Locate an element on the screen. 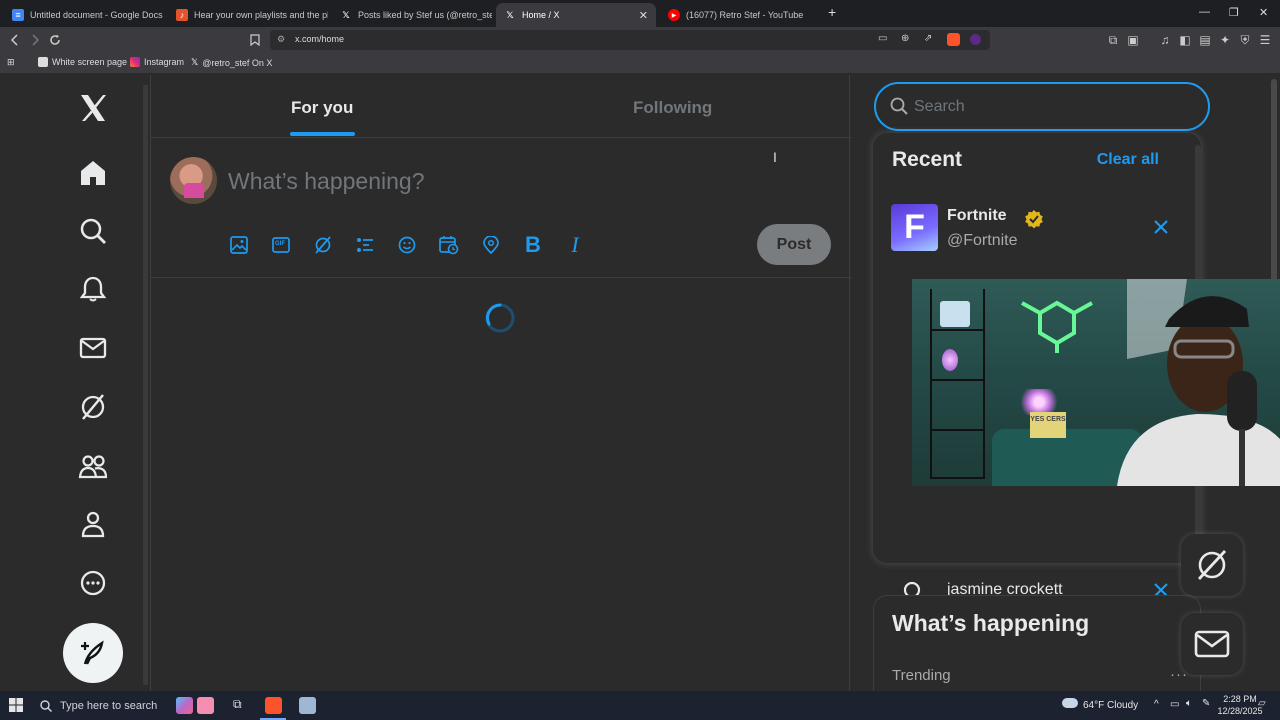 This screenshot has height=720, width=1280. close-tab-icon: ✕ is located at coordinates (643, 15).